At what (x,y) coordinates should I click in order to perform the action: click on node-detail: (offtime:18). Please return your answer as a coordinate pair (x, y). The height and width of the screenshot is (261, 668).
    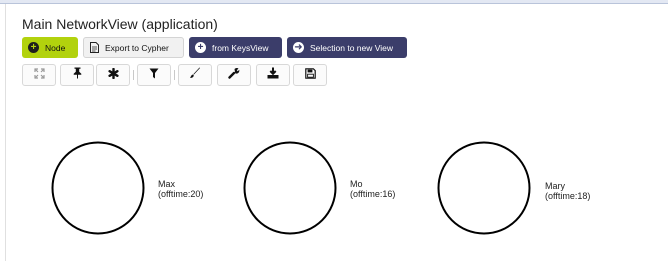
    Looking at the image, I should click on (568, 196).